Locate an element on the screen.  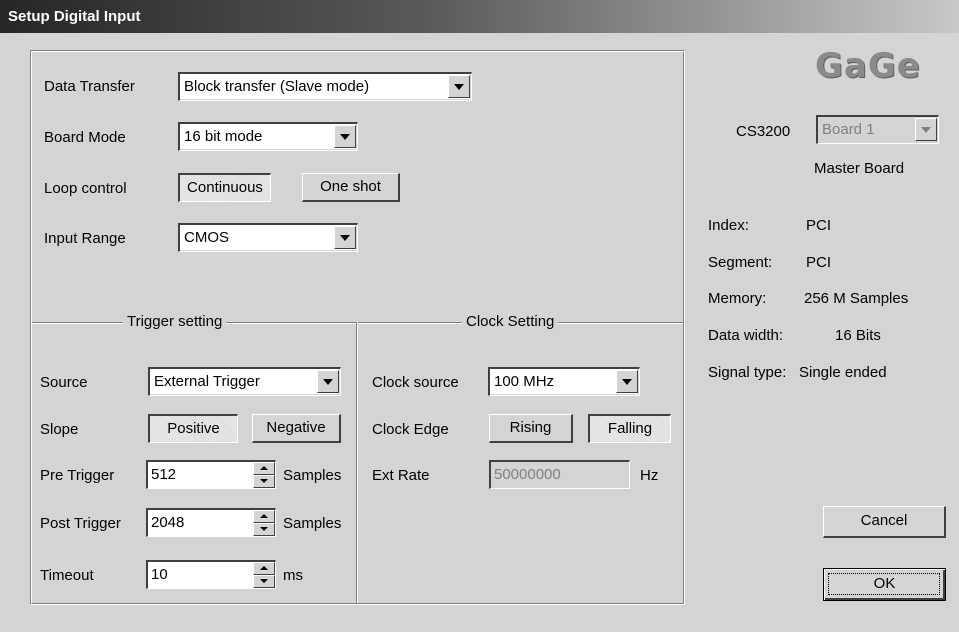
clock-edge-rising-button: Rising is located at coordinates (531, 428).